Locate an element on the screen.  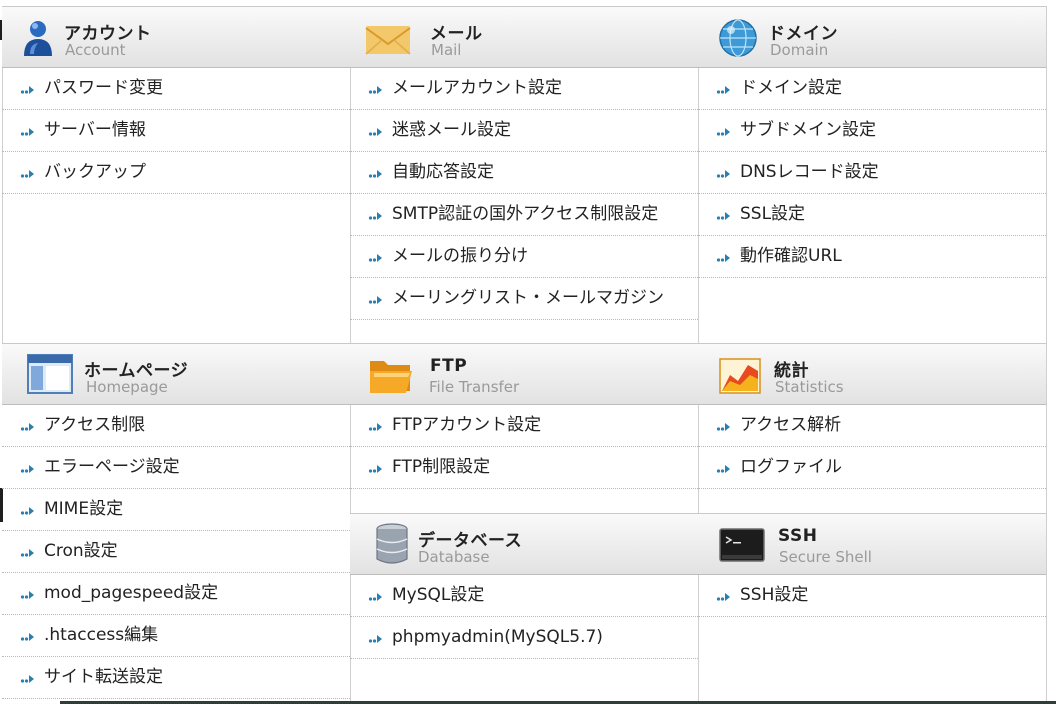
menu-item-label: アクセス制限 is located at coordinates (95, 425).